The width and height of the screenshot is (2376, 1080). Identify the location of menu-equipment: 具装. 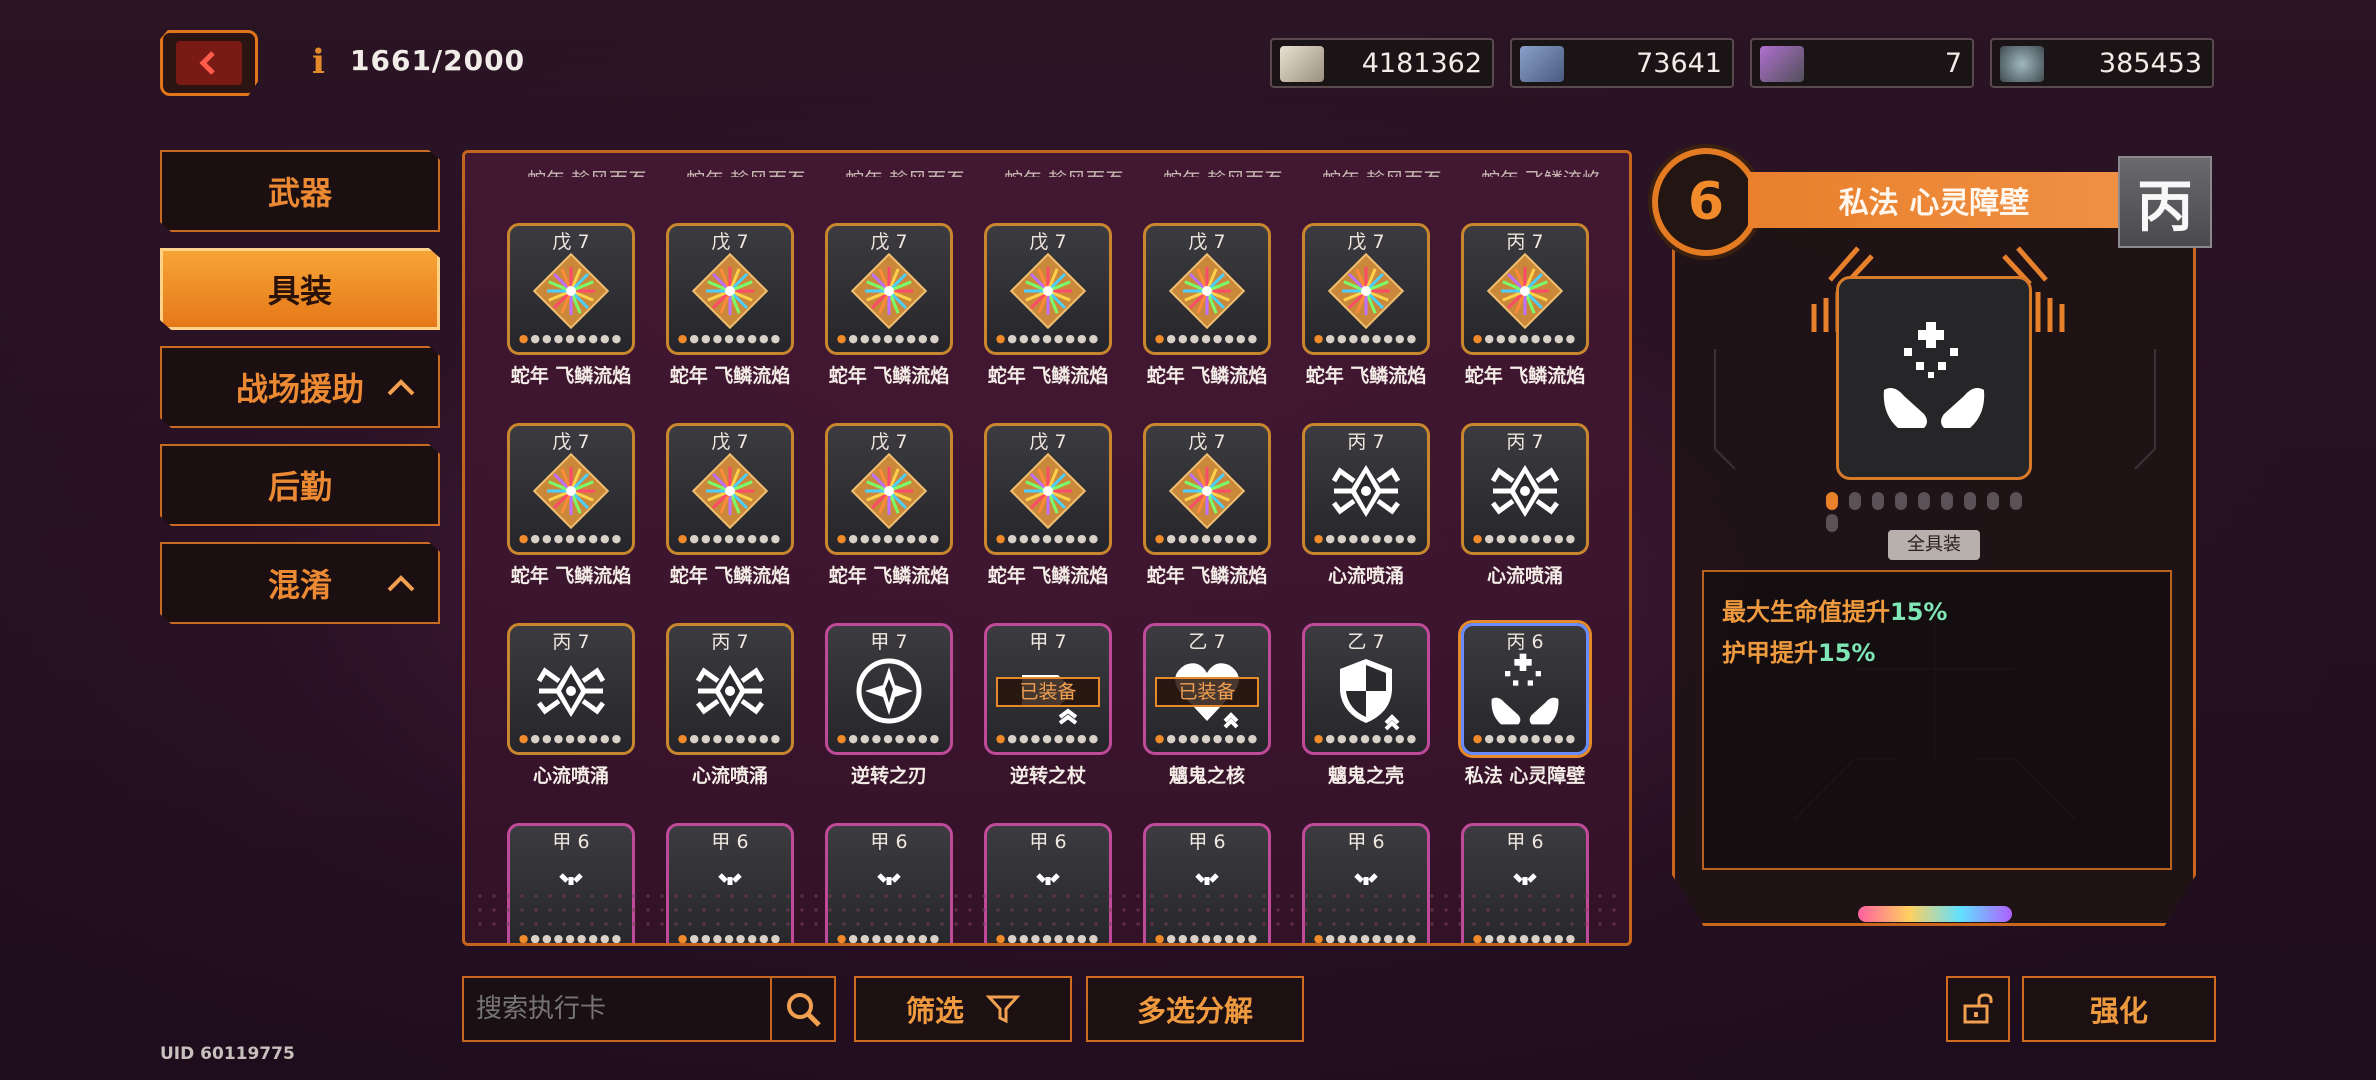
(300, 289).